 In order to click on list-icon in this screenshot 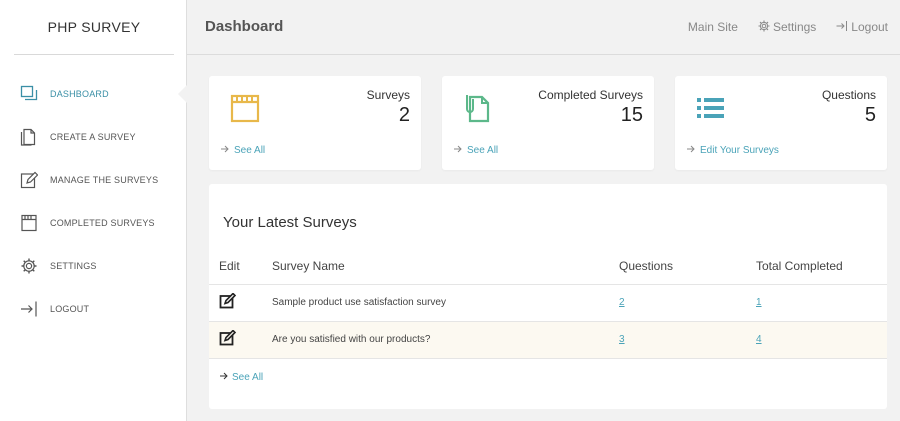, I will do `click(711, 108)`.